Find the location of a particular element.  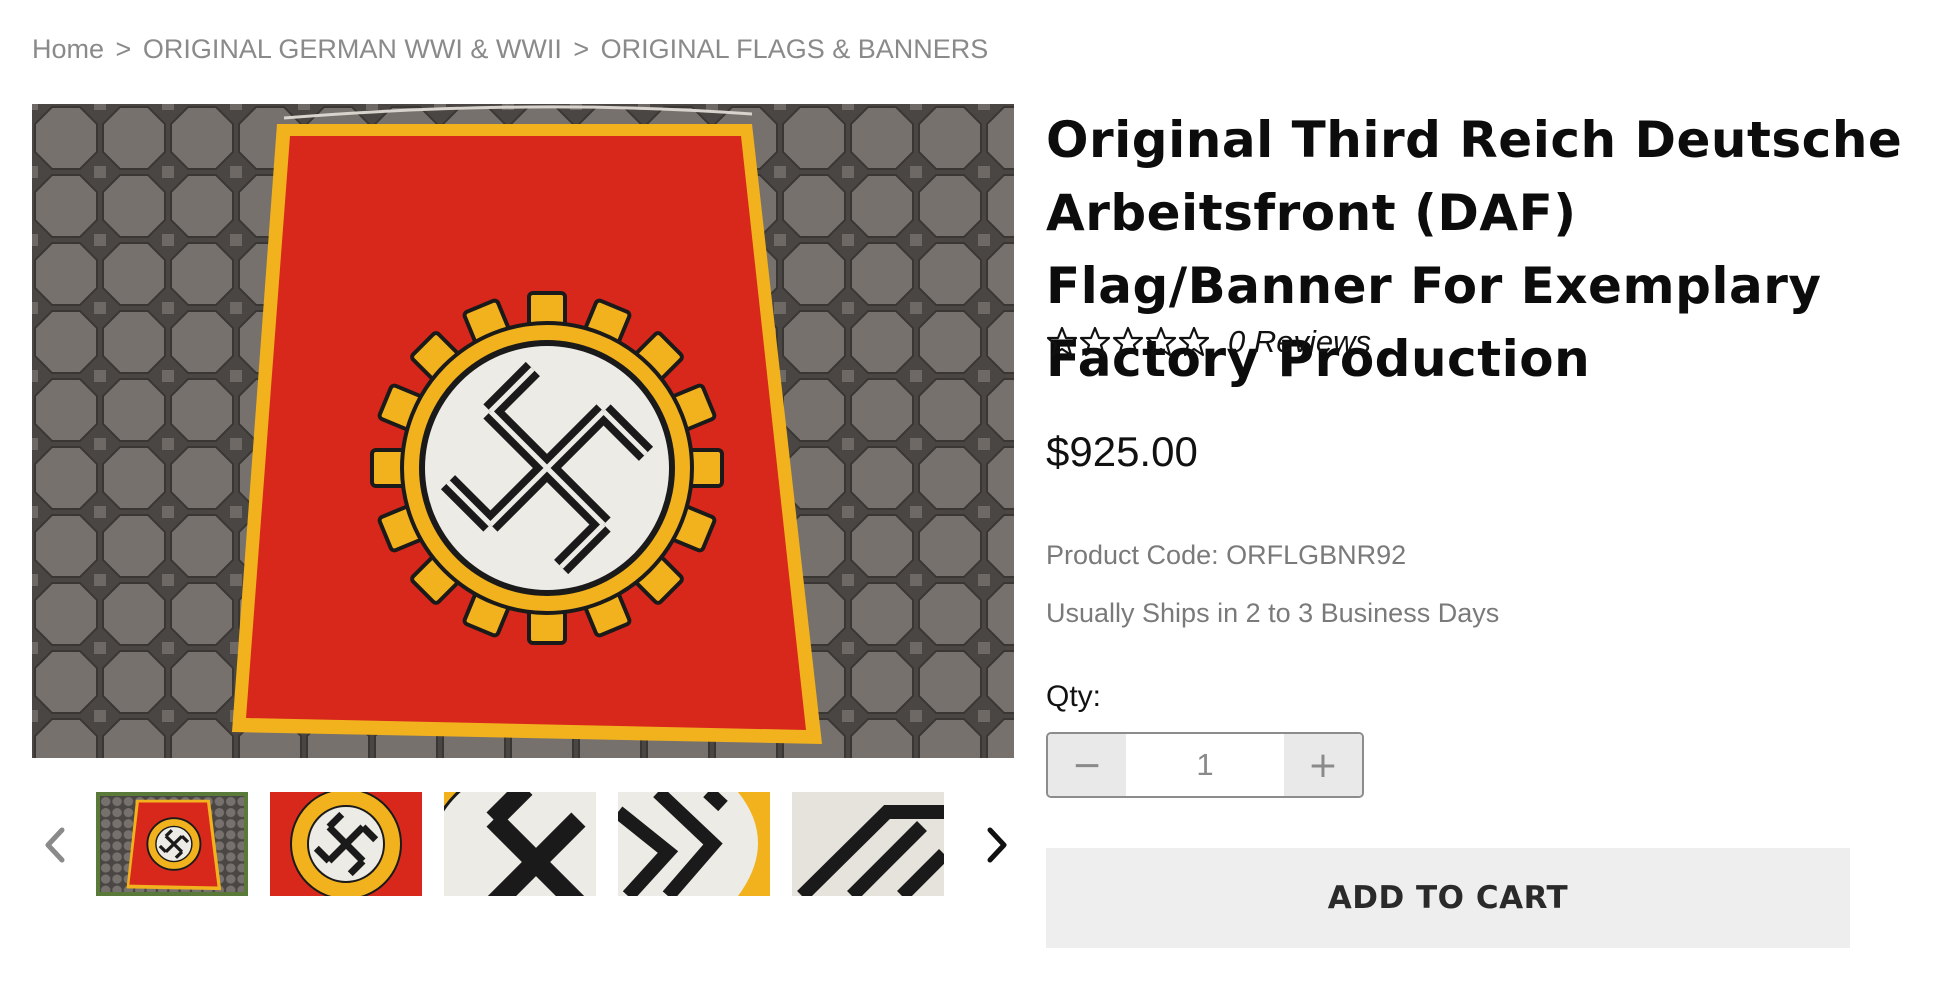

product-price: $925.00 is located at coordinates (1122, 451).